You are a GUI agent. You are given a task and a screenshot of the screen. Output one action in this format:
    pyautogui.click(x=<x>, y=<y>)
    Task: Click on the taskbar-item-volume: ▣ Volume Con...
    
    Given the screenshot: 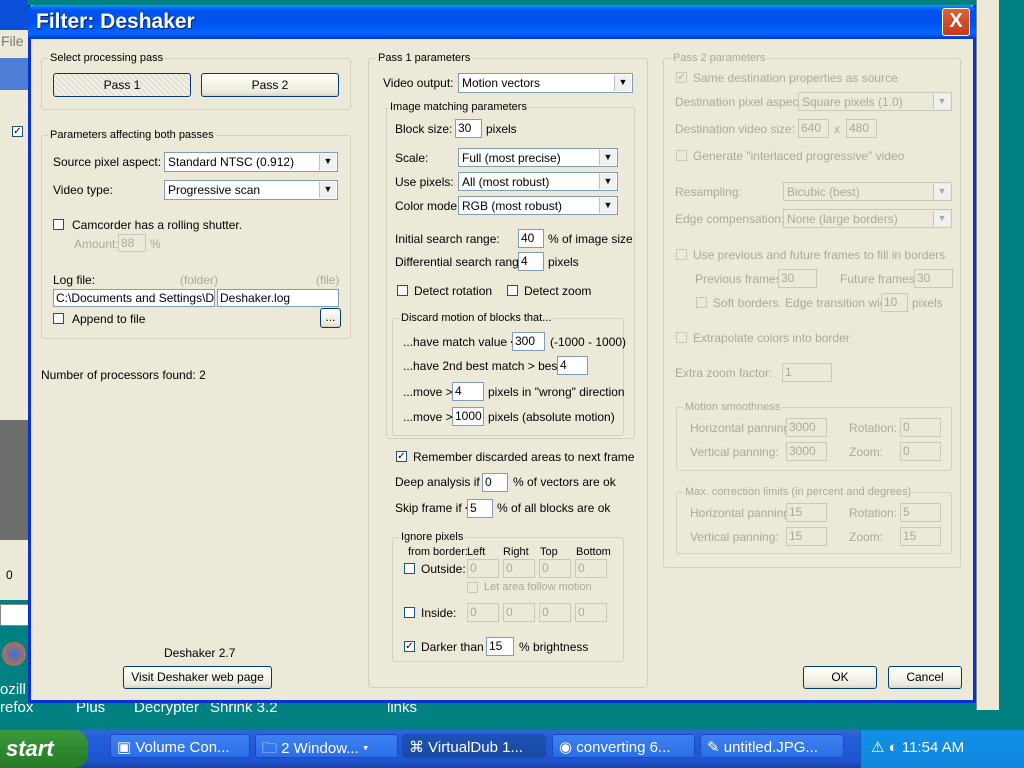 What is the action you would take?
    pyautogui.click(x=180, y=746)
    